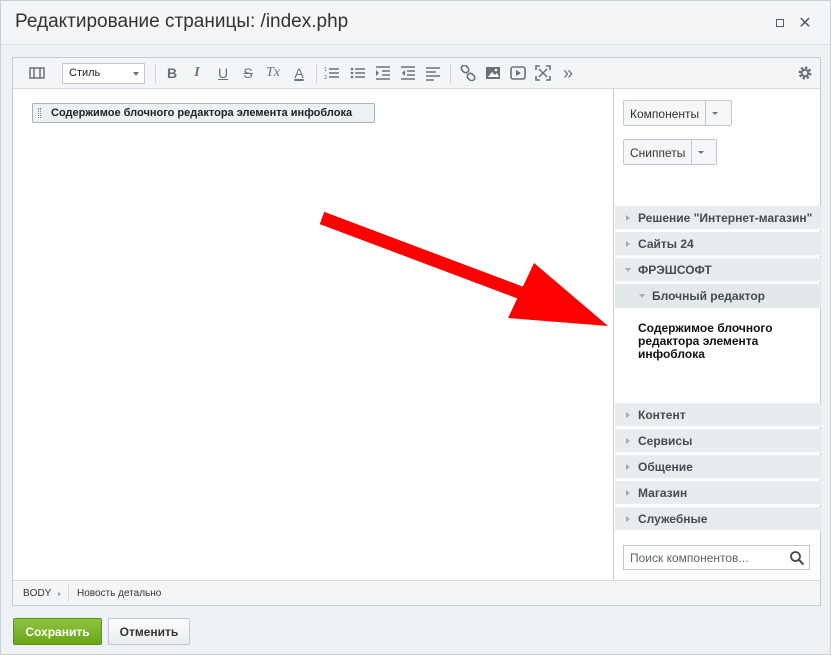  I want to click on subcategory-item: Блочный редактор, so click(718, 296).